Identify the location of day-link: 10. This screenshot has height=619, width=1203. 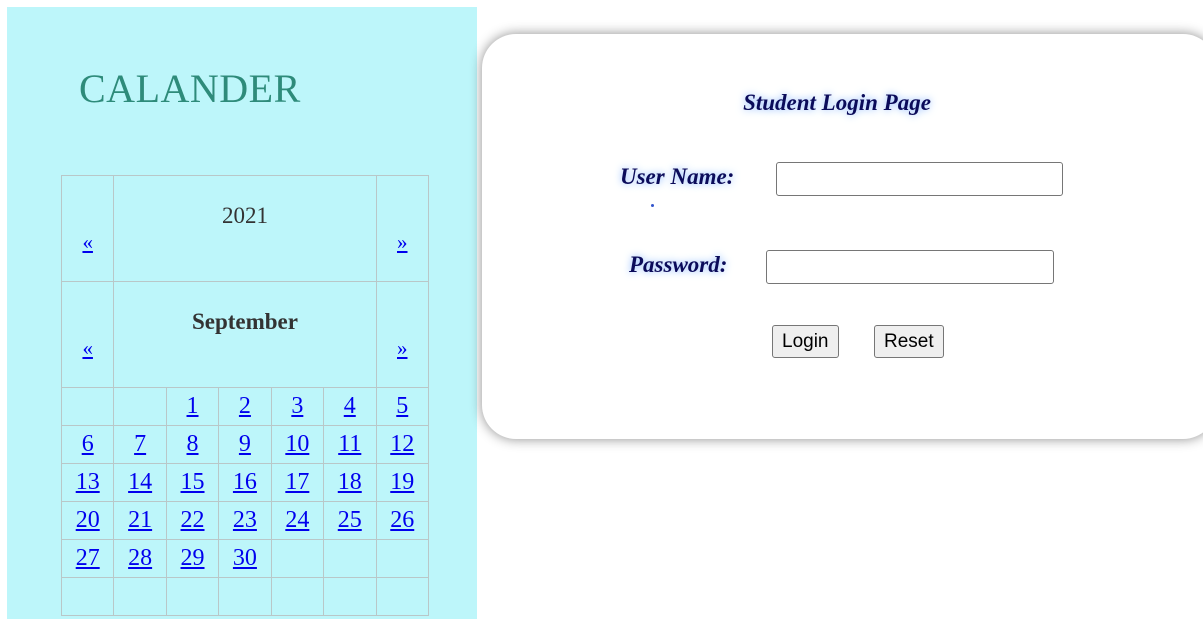
(297, 444).